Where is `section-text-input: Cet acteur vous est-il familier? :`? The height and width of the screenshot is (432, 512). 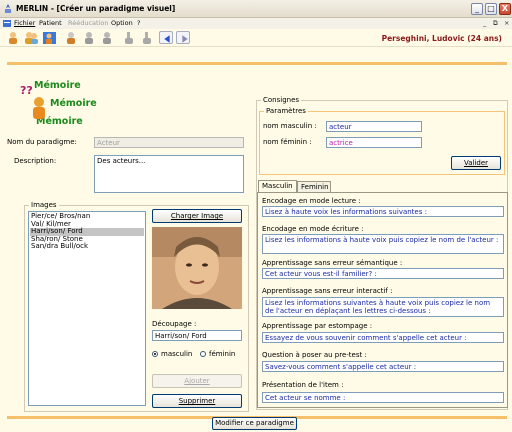
section-text-input: Cet acteur vous est-il familier? : is located at coordinates (383, 273).